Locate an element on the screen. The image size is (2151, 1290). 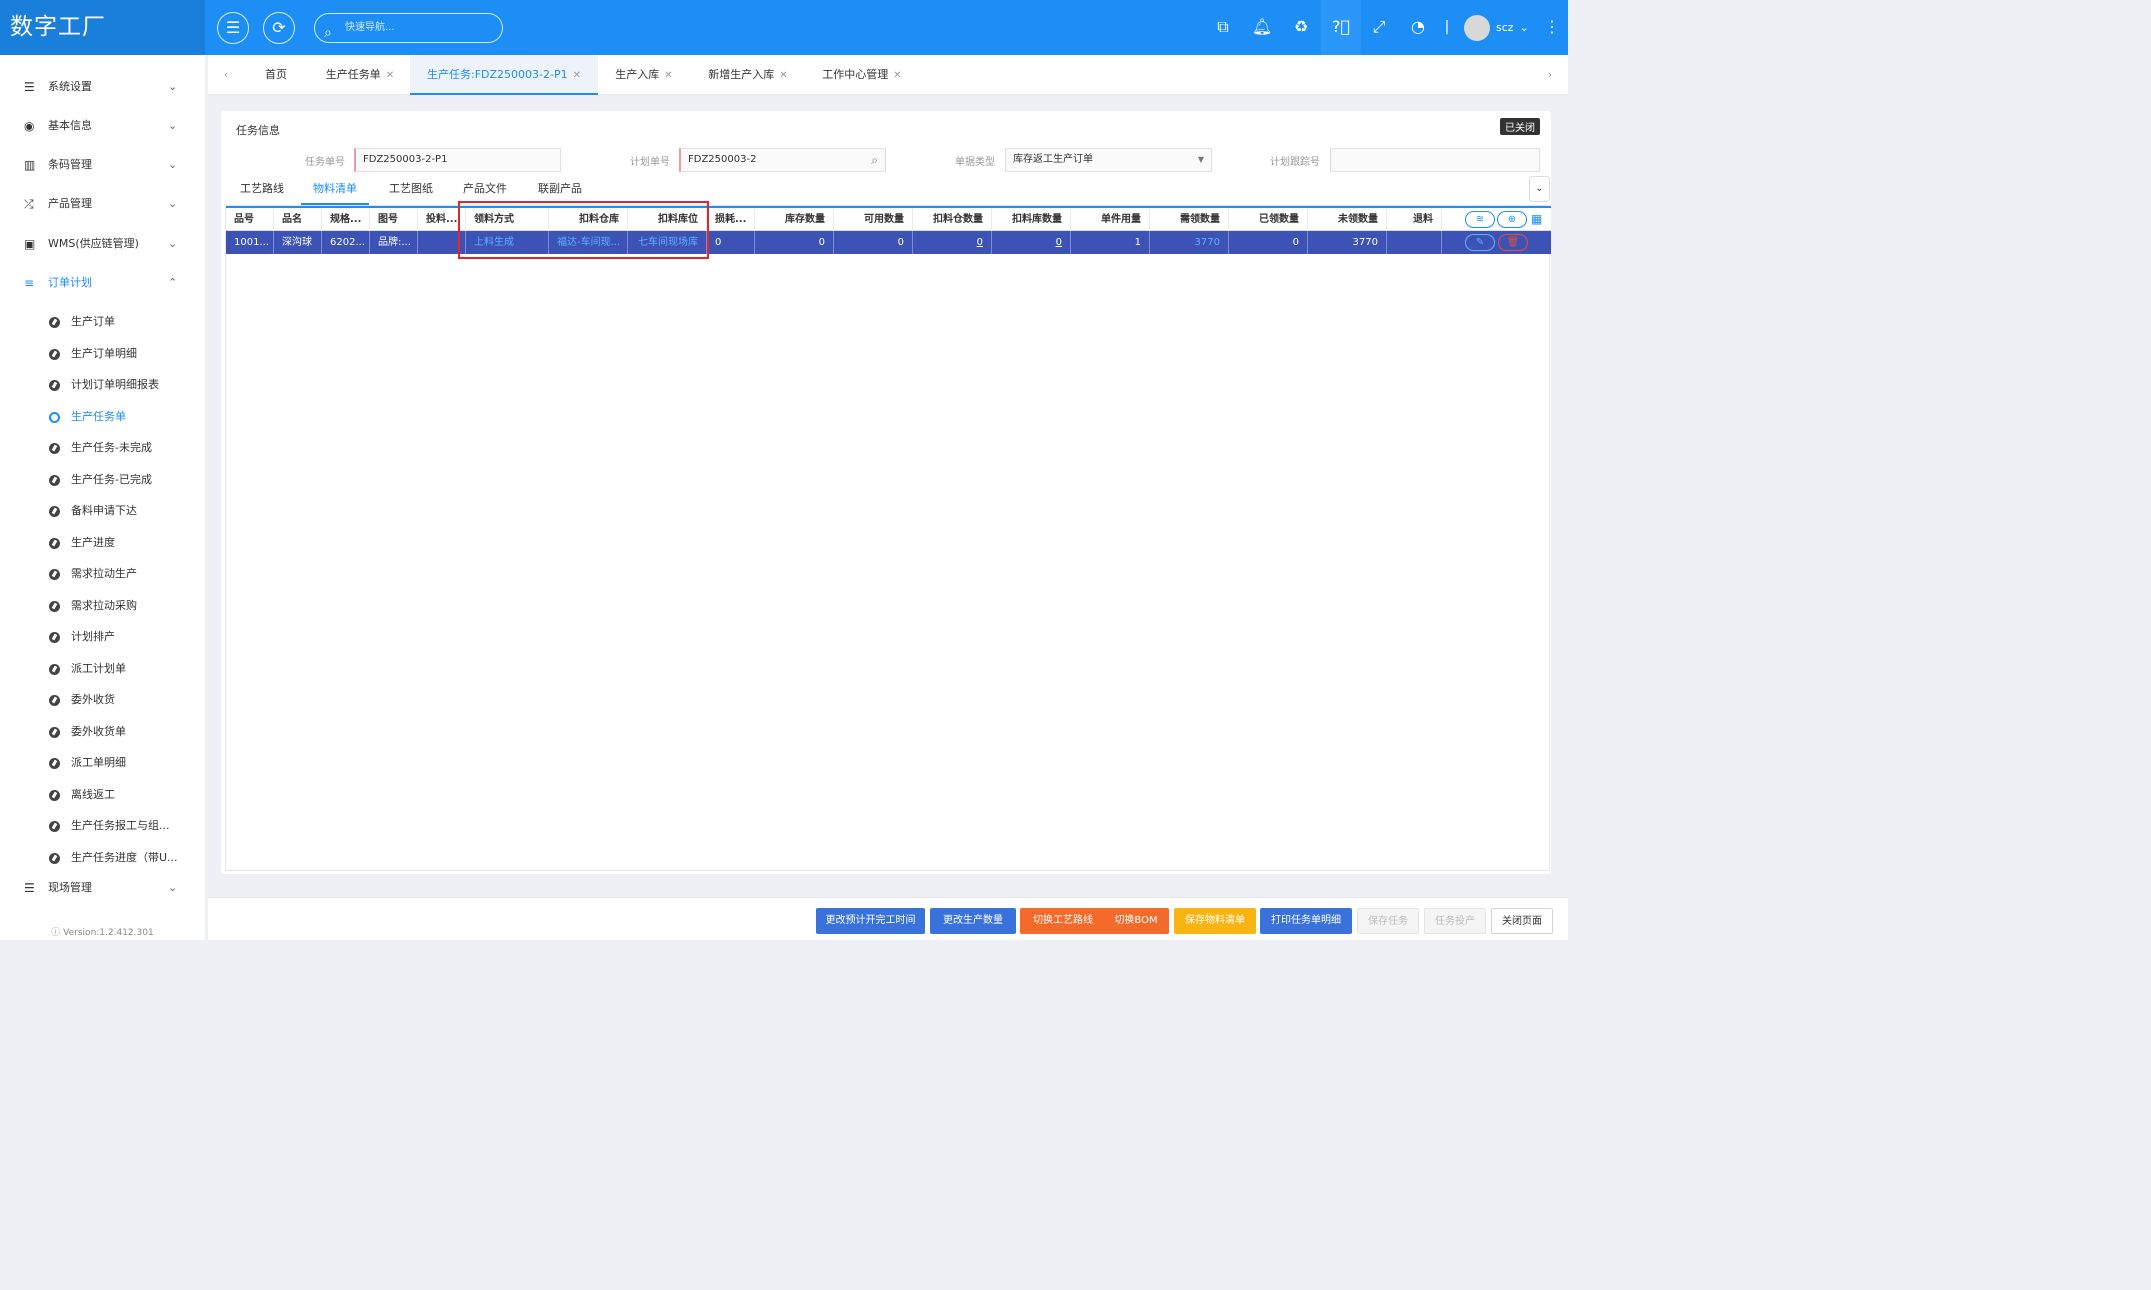
column-header: 退料 is located at coordinates (1414, 219).